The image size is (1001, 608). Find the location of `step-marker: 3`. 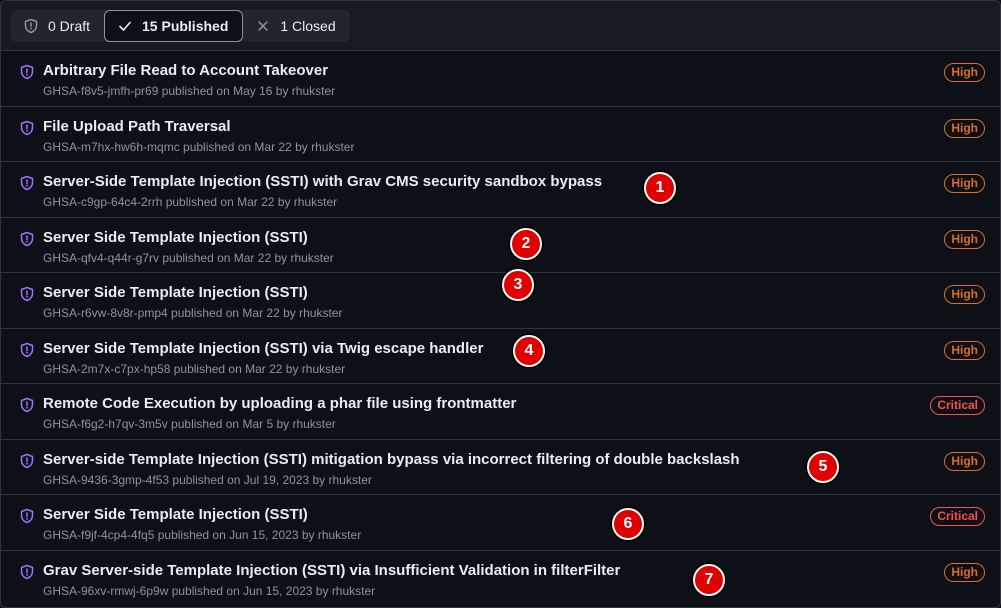

step-marker: 3 is located at coordinates (518, 285).